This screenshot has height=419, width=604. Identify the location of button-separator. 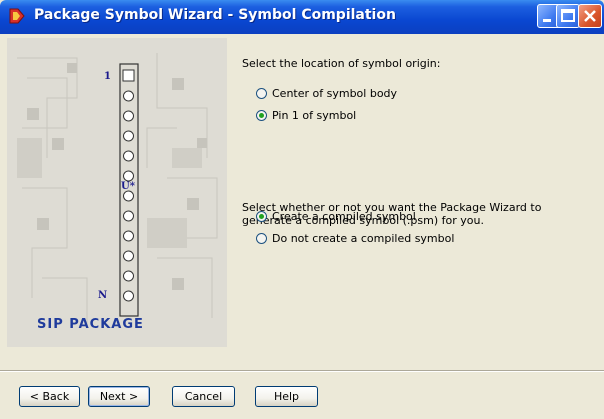
(302, 371).